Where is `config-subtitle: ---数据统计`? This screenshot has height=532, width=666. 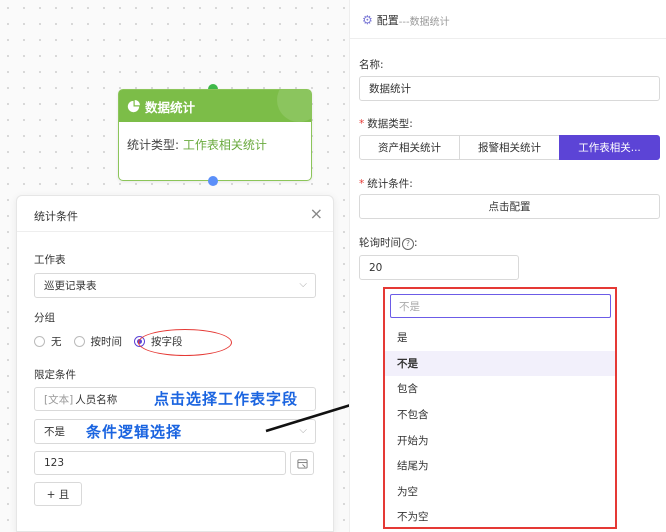
config-subtitle: ---数据统计 is located at coordinates (424, 22).